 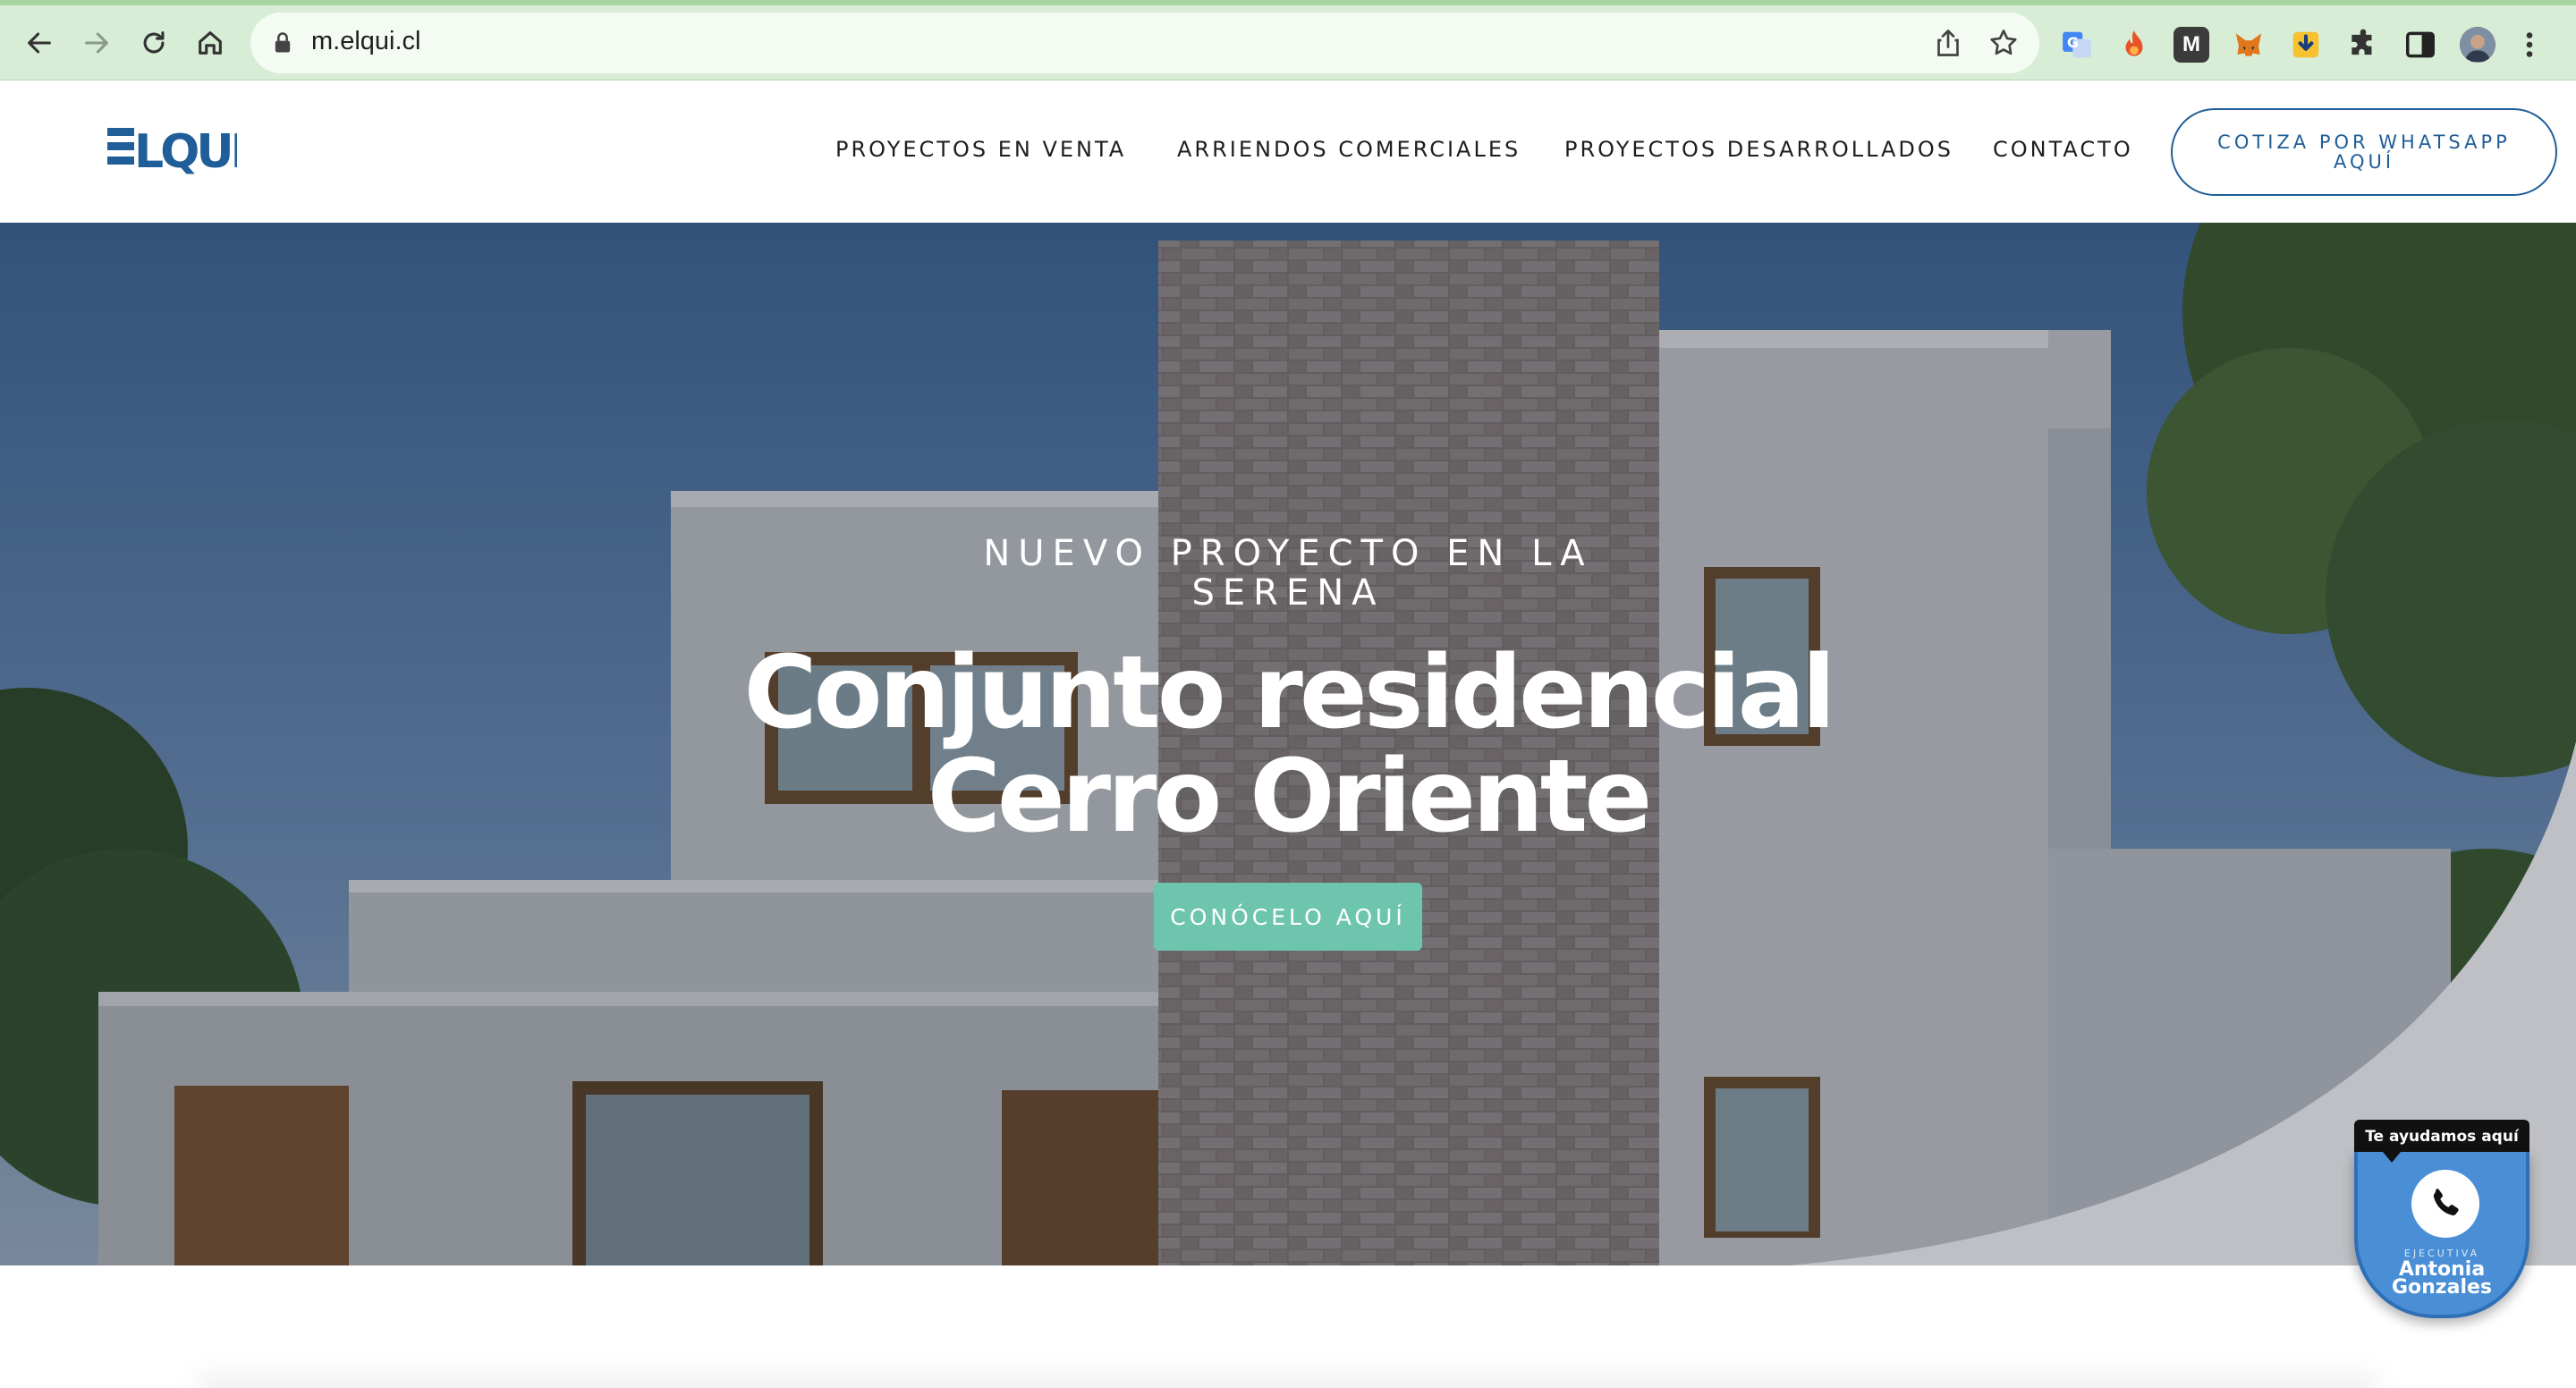 What do you see at coordinates (2445, 1204) in the screenshot?
I see `phone-icon` at bounding box center [2445, 1204].